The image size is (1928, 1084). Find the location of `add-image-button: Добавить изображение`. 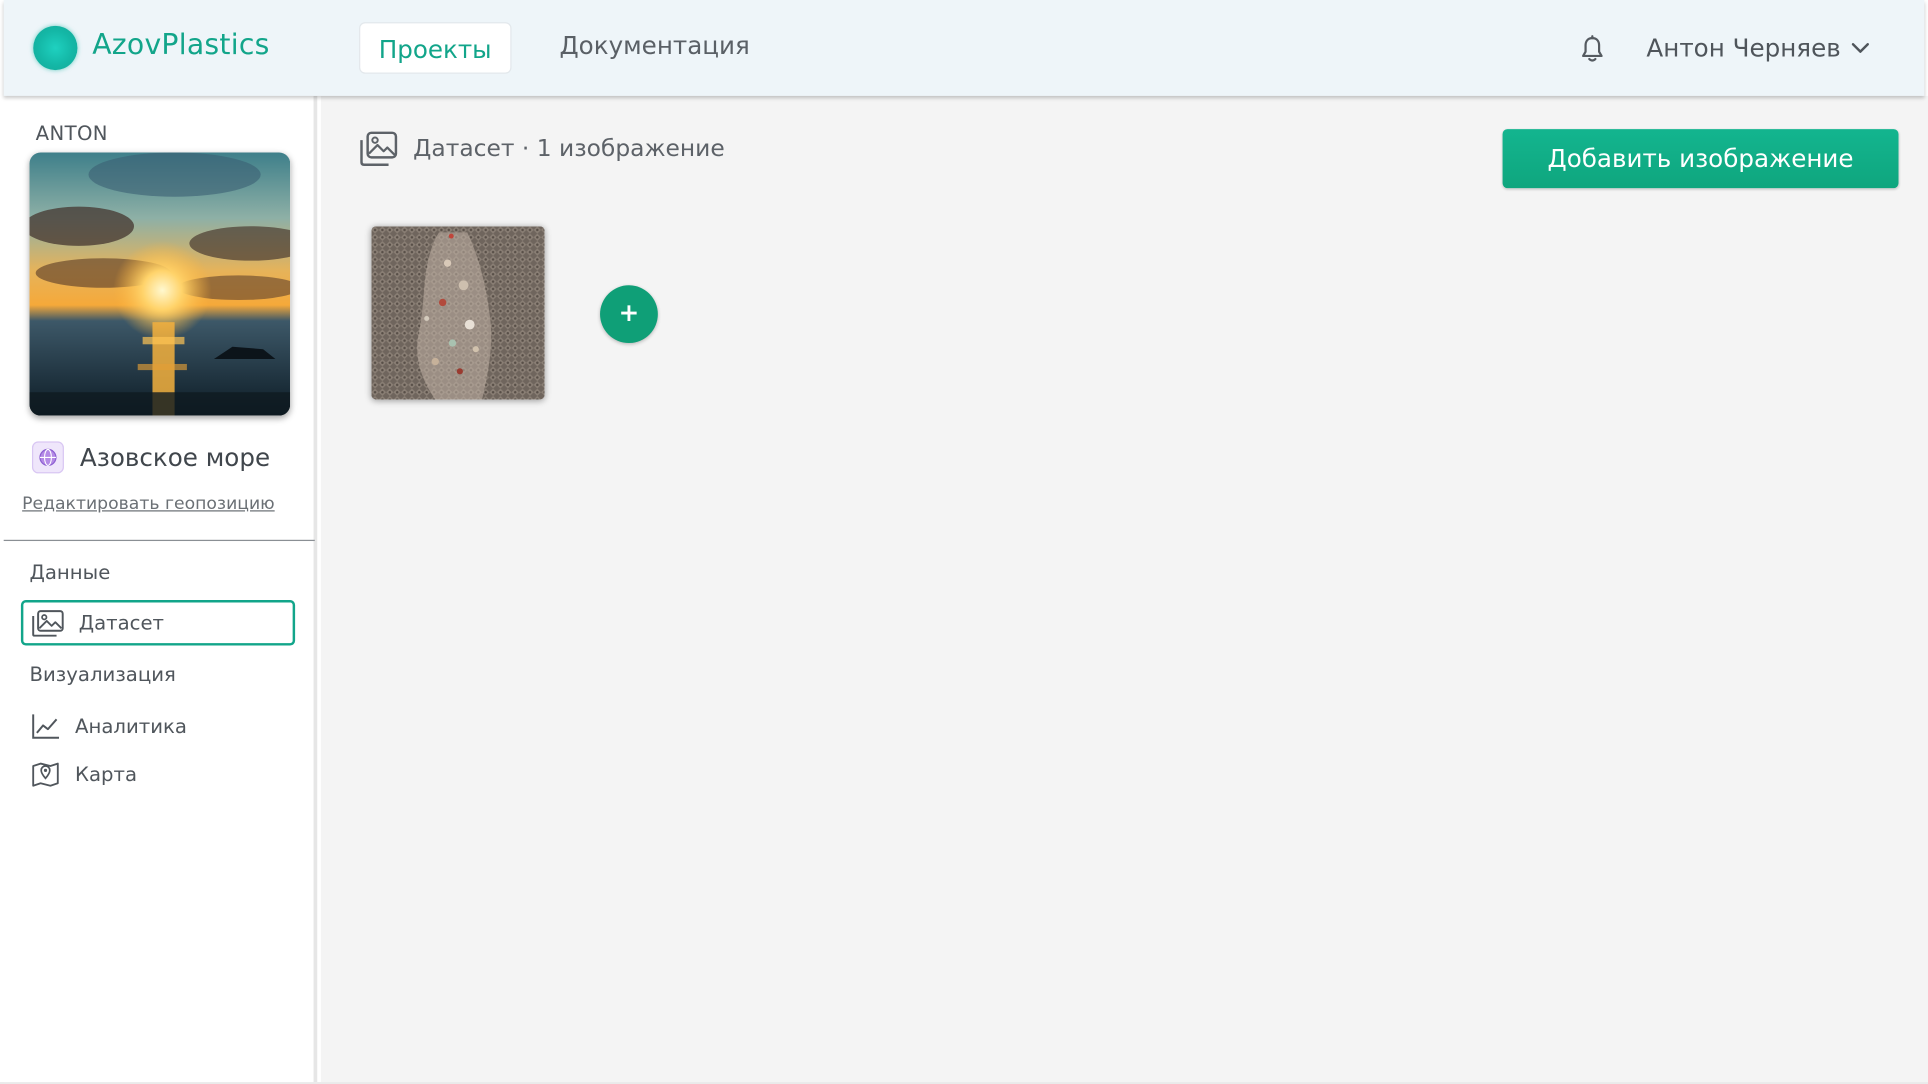

add-image-button: Добавить изображение is located at coordinates (1700, 159).